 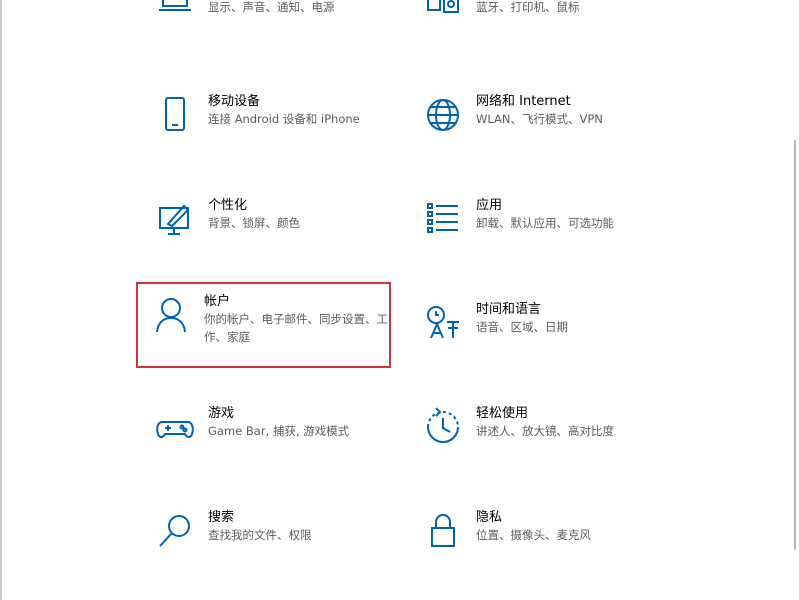 I want to click on apps-list-icon, so click(x=443, y=219).